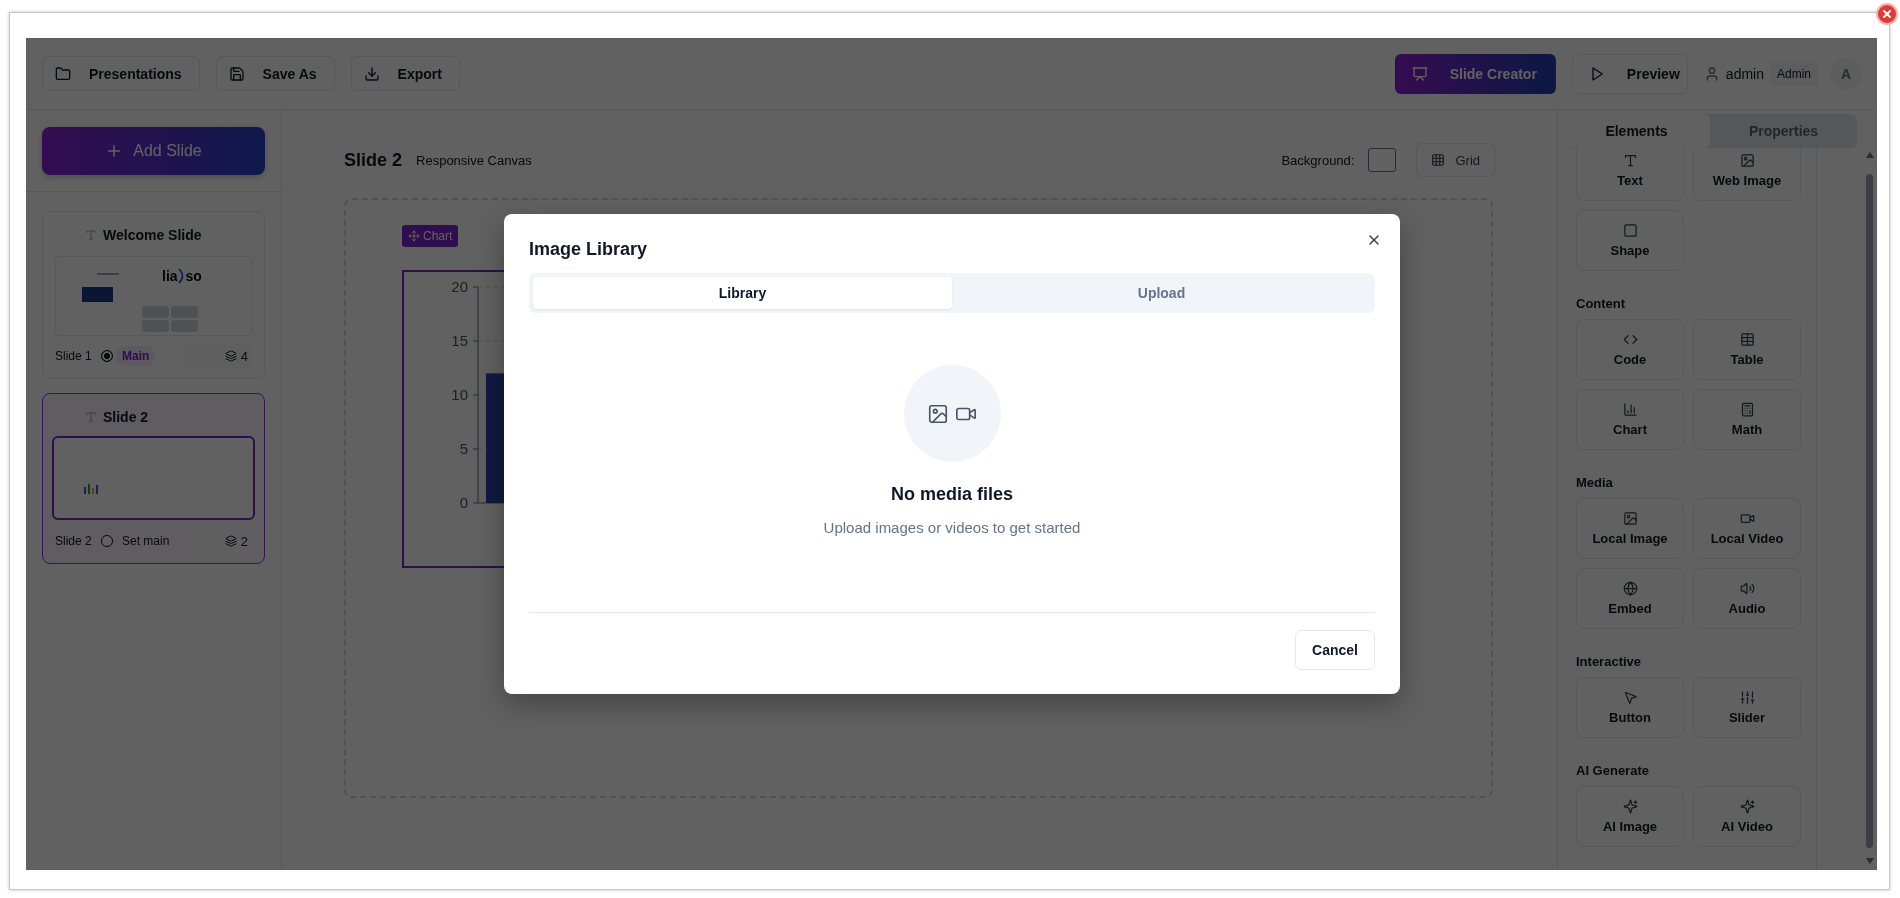 Image resolution: width=1900 pixels, height=898 pixels. What do you see at coordinates (1869, 511) in the screenshot?
I see `scrollbar-thumb` at bounding box center [1869, 511].